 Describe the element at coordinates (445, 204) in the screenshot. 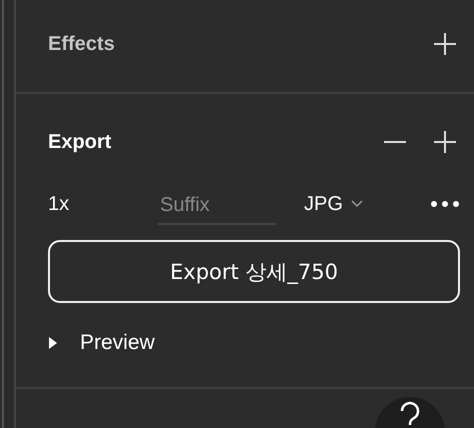

I see `more-icon` at that location.